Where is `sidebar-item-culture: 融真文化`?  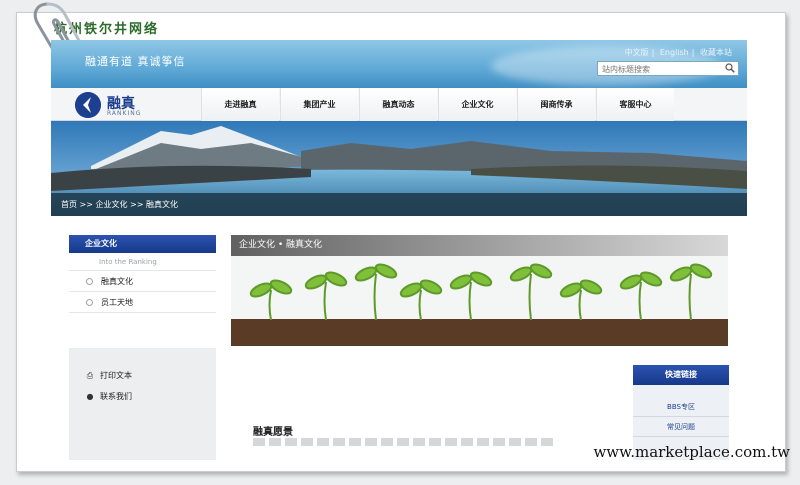
sidebar-item-culture: 融真文化 is located at coordinates (142, 281).